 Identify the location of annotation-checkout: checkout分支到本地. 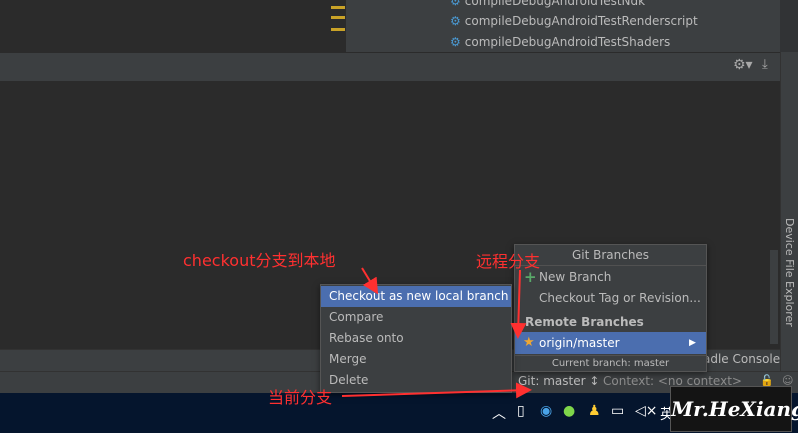
(259, 260).